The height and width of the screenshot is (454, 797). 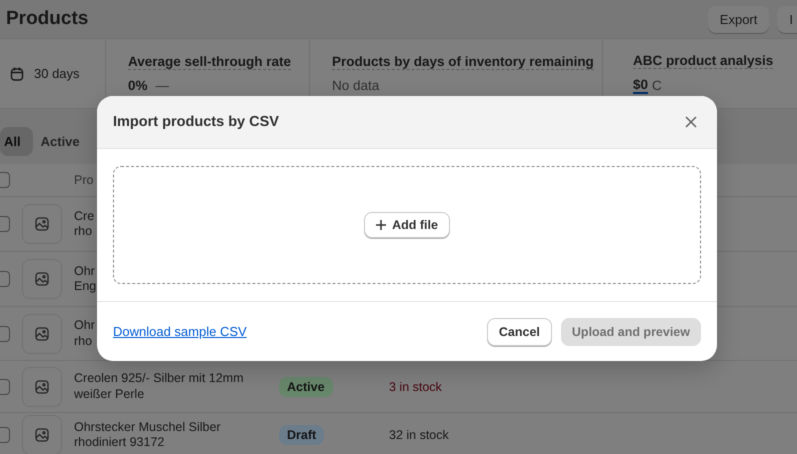 What do you see at coordinates (16, 141) in the screenshot?
I see `filter-tab: All` at bounding box center [16, 141].